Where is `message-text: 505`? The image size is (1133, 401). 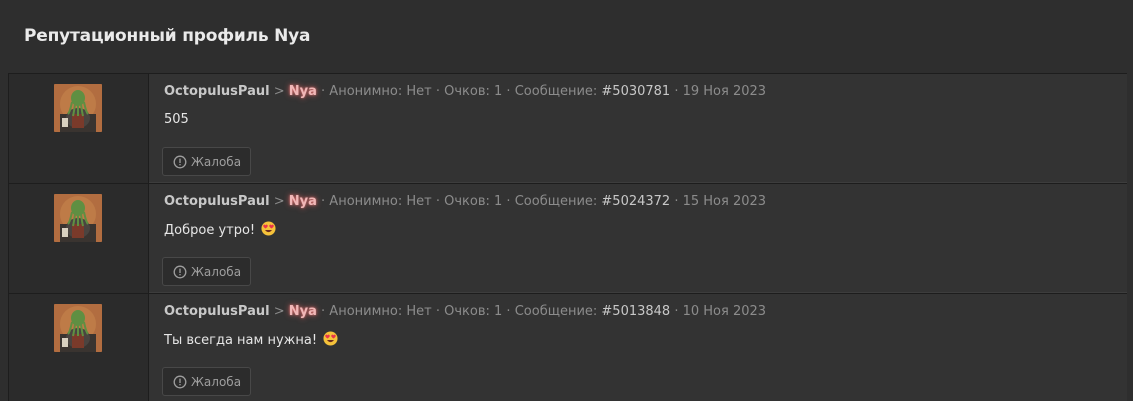 message-text: 505 is located at coordinates (176, 119).